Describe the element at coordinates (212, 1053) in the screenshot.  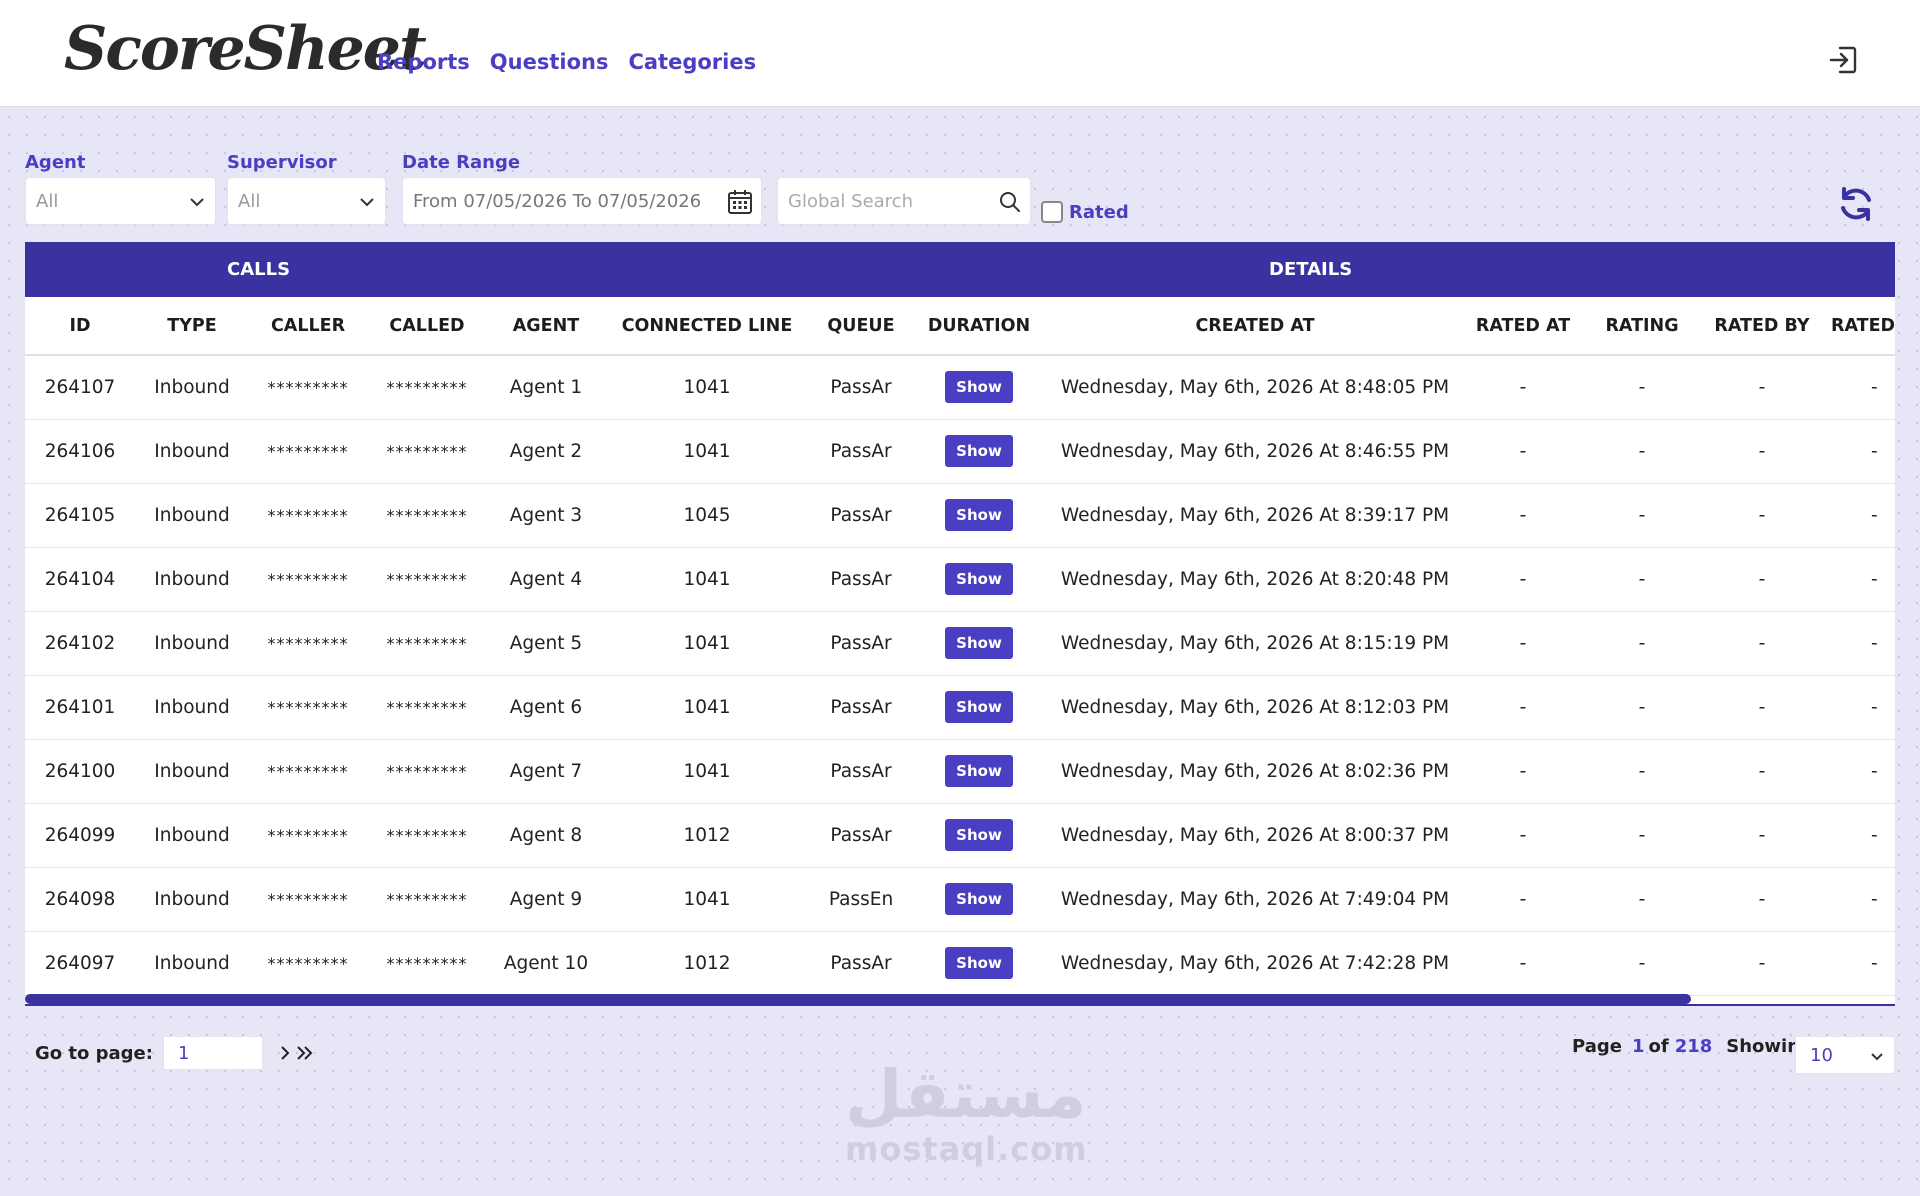
I see `goto-page-input: 1` at that location.